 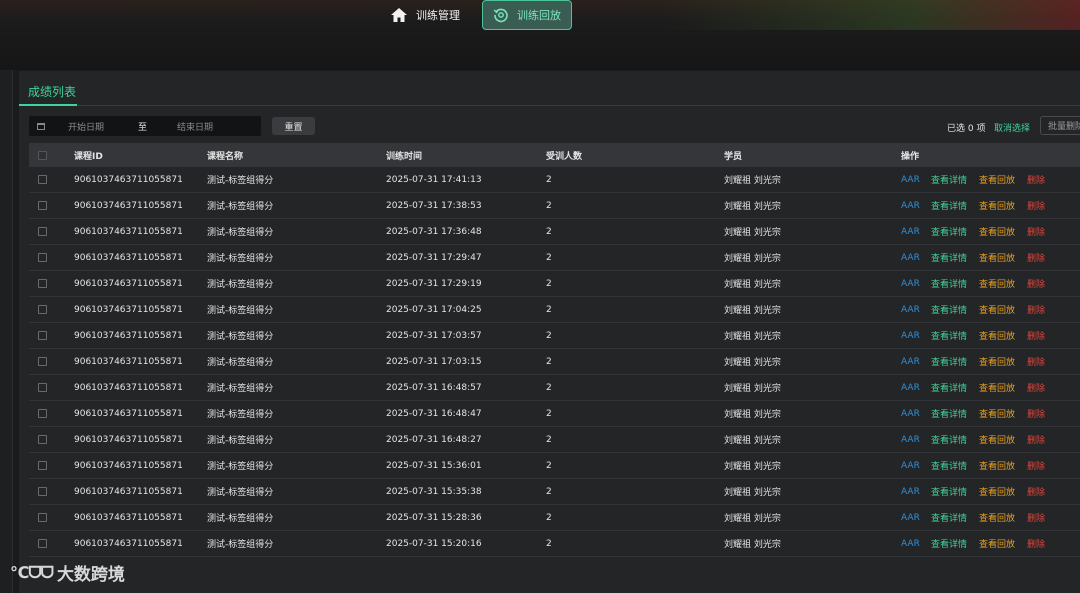 What do you see at coordinates (564, 156) in the screenshot?
I see `header-trainee-count: 受训人数` at bounding box center [564, 156].